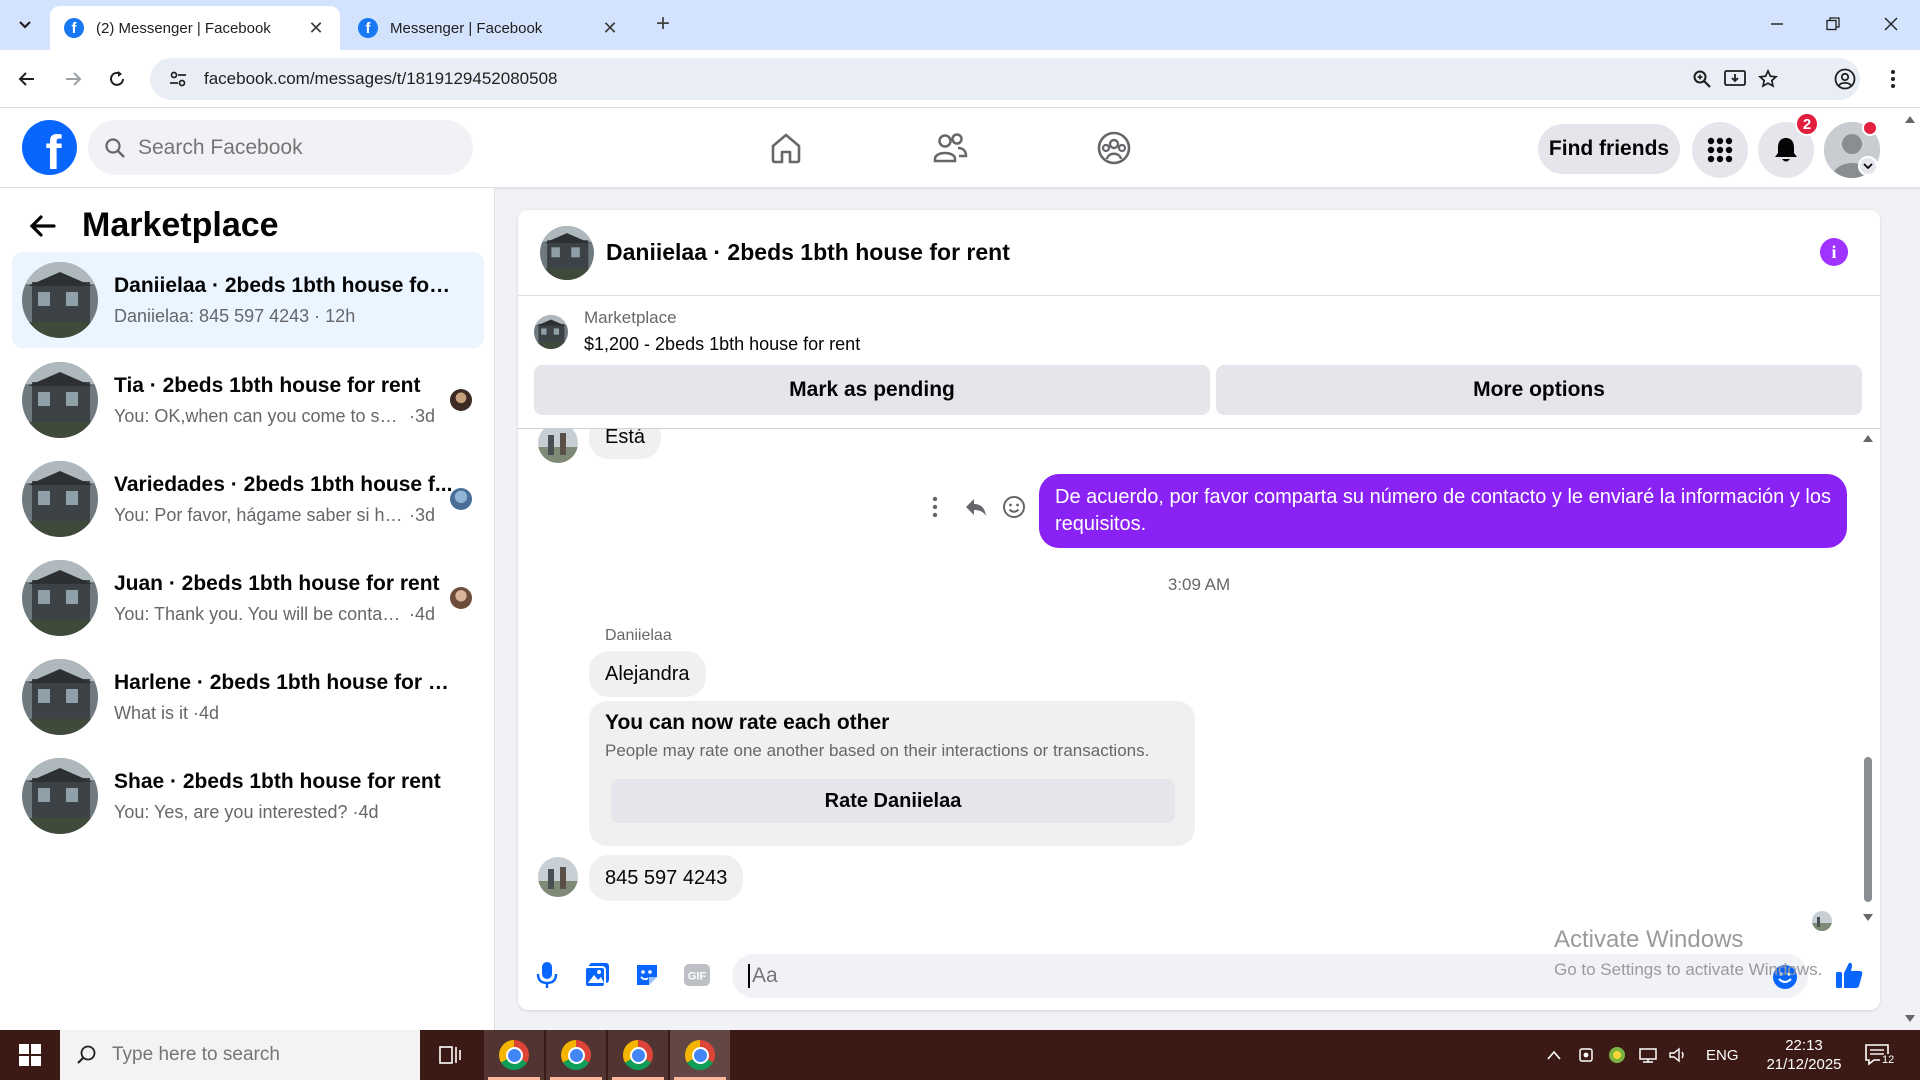  What do you see at coordinates (1845, 79) in the screenshot?
I see `profile-icon` at bounding box center [1845, 79].